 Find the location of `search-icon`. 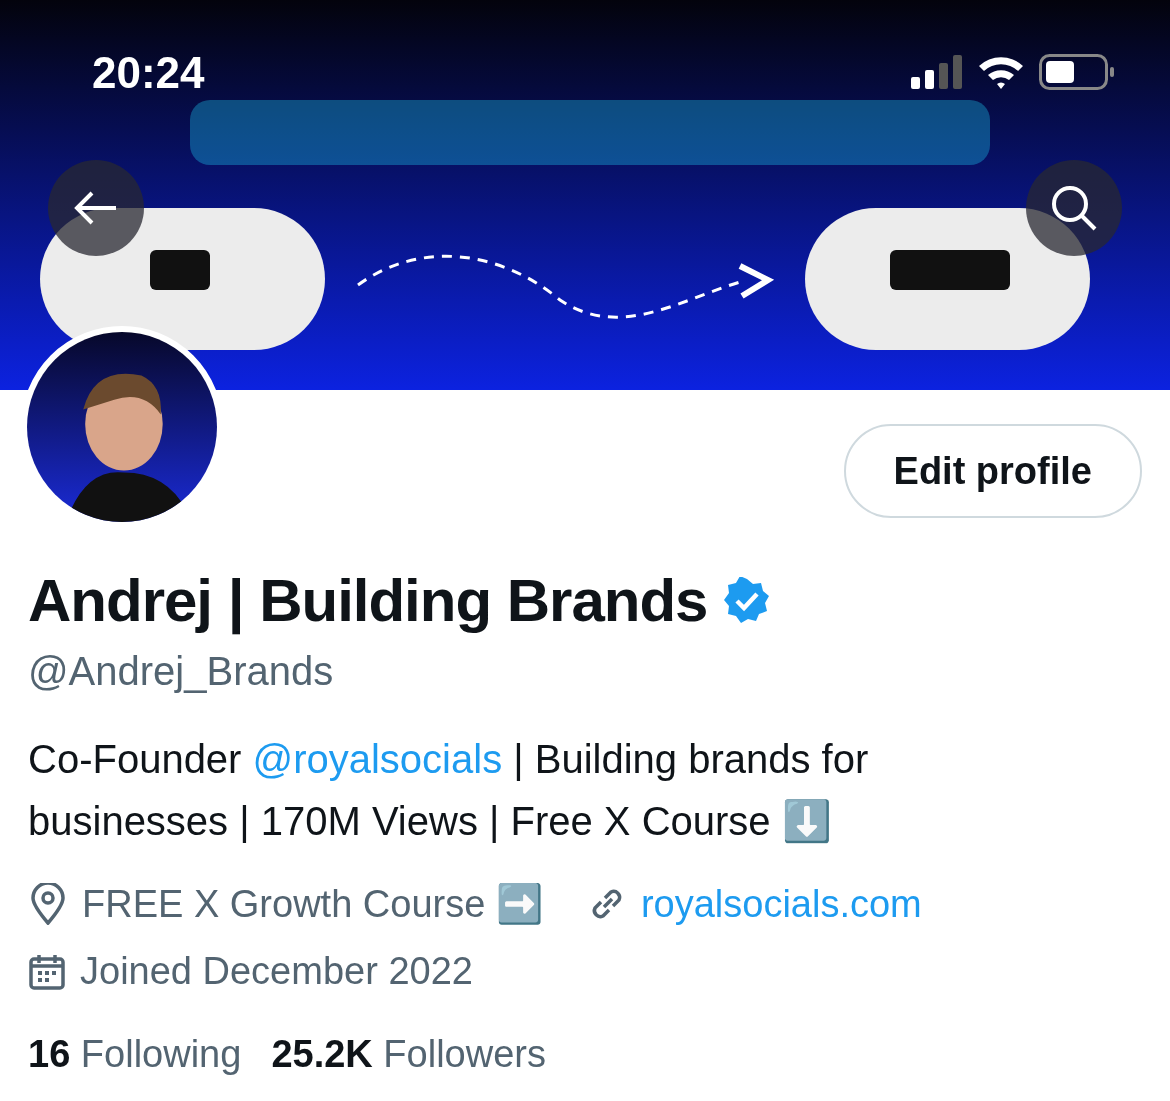

search-icon is located at coordinates (1074, 208).